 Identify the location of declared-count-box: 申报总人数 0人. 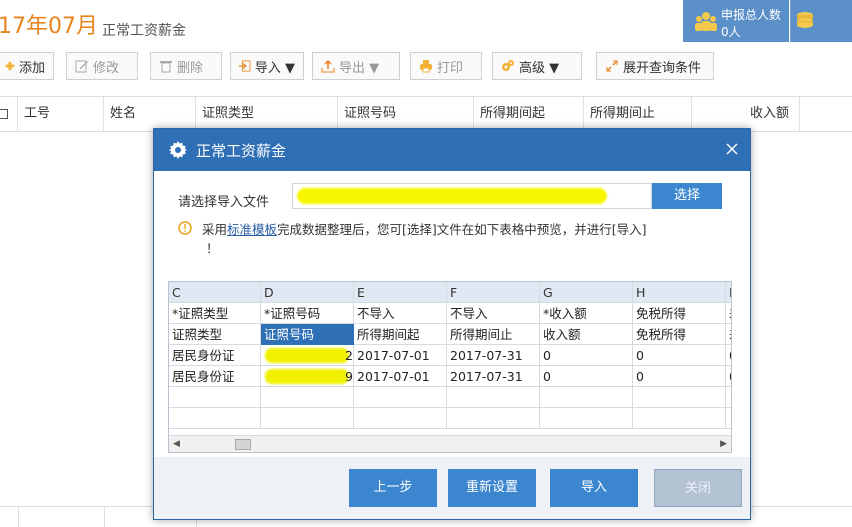
(736, 21).